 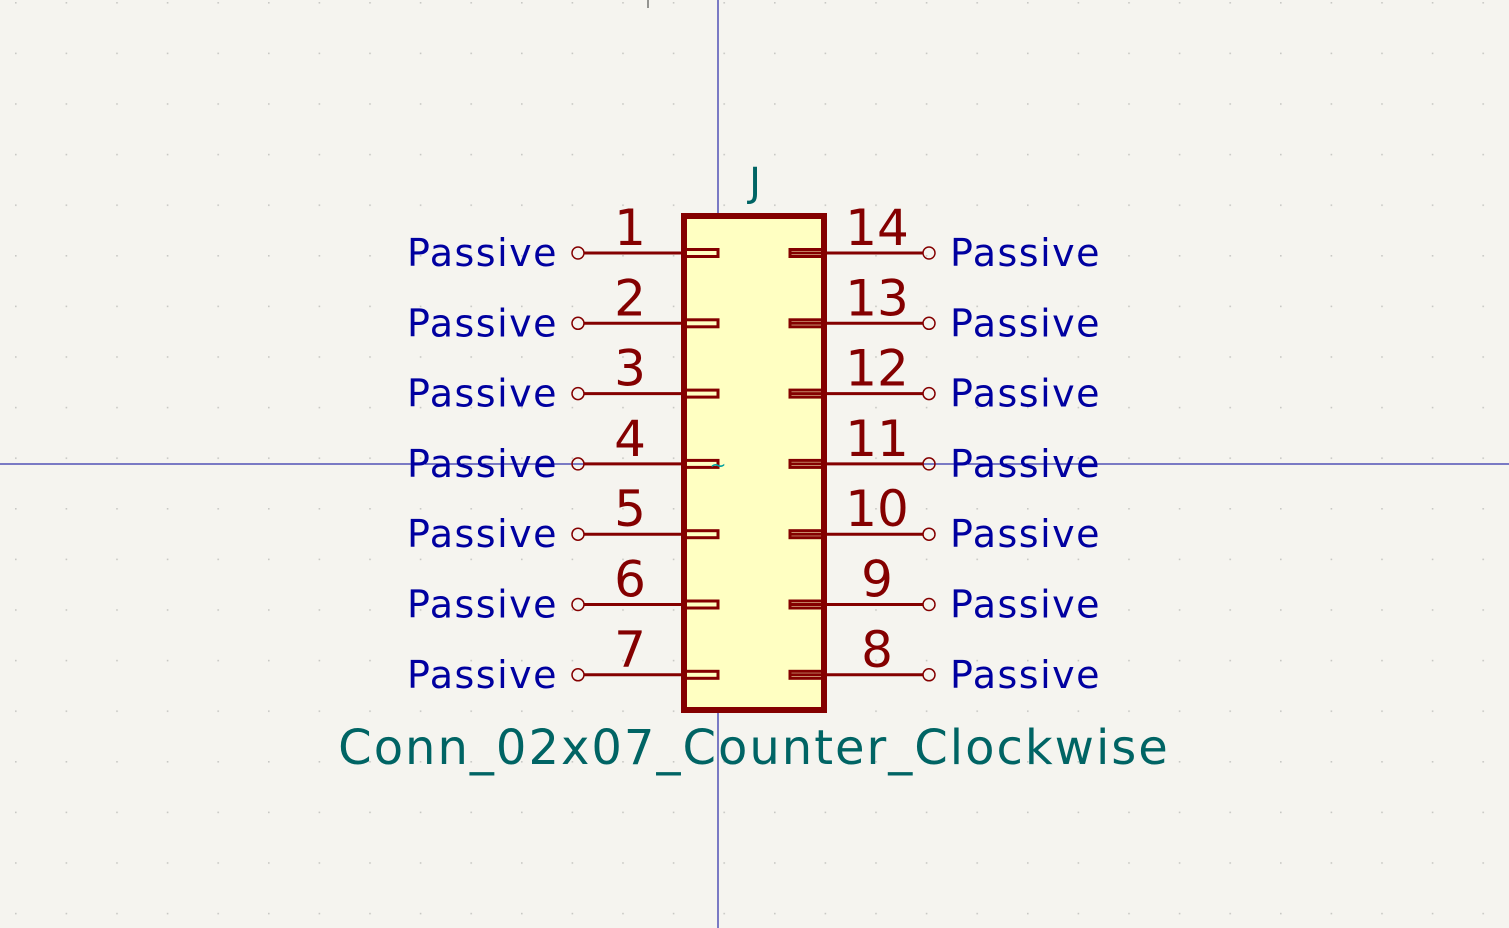 I want to click on pin-number: 3, so click(x=630, y=369).